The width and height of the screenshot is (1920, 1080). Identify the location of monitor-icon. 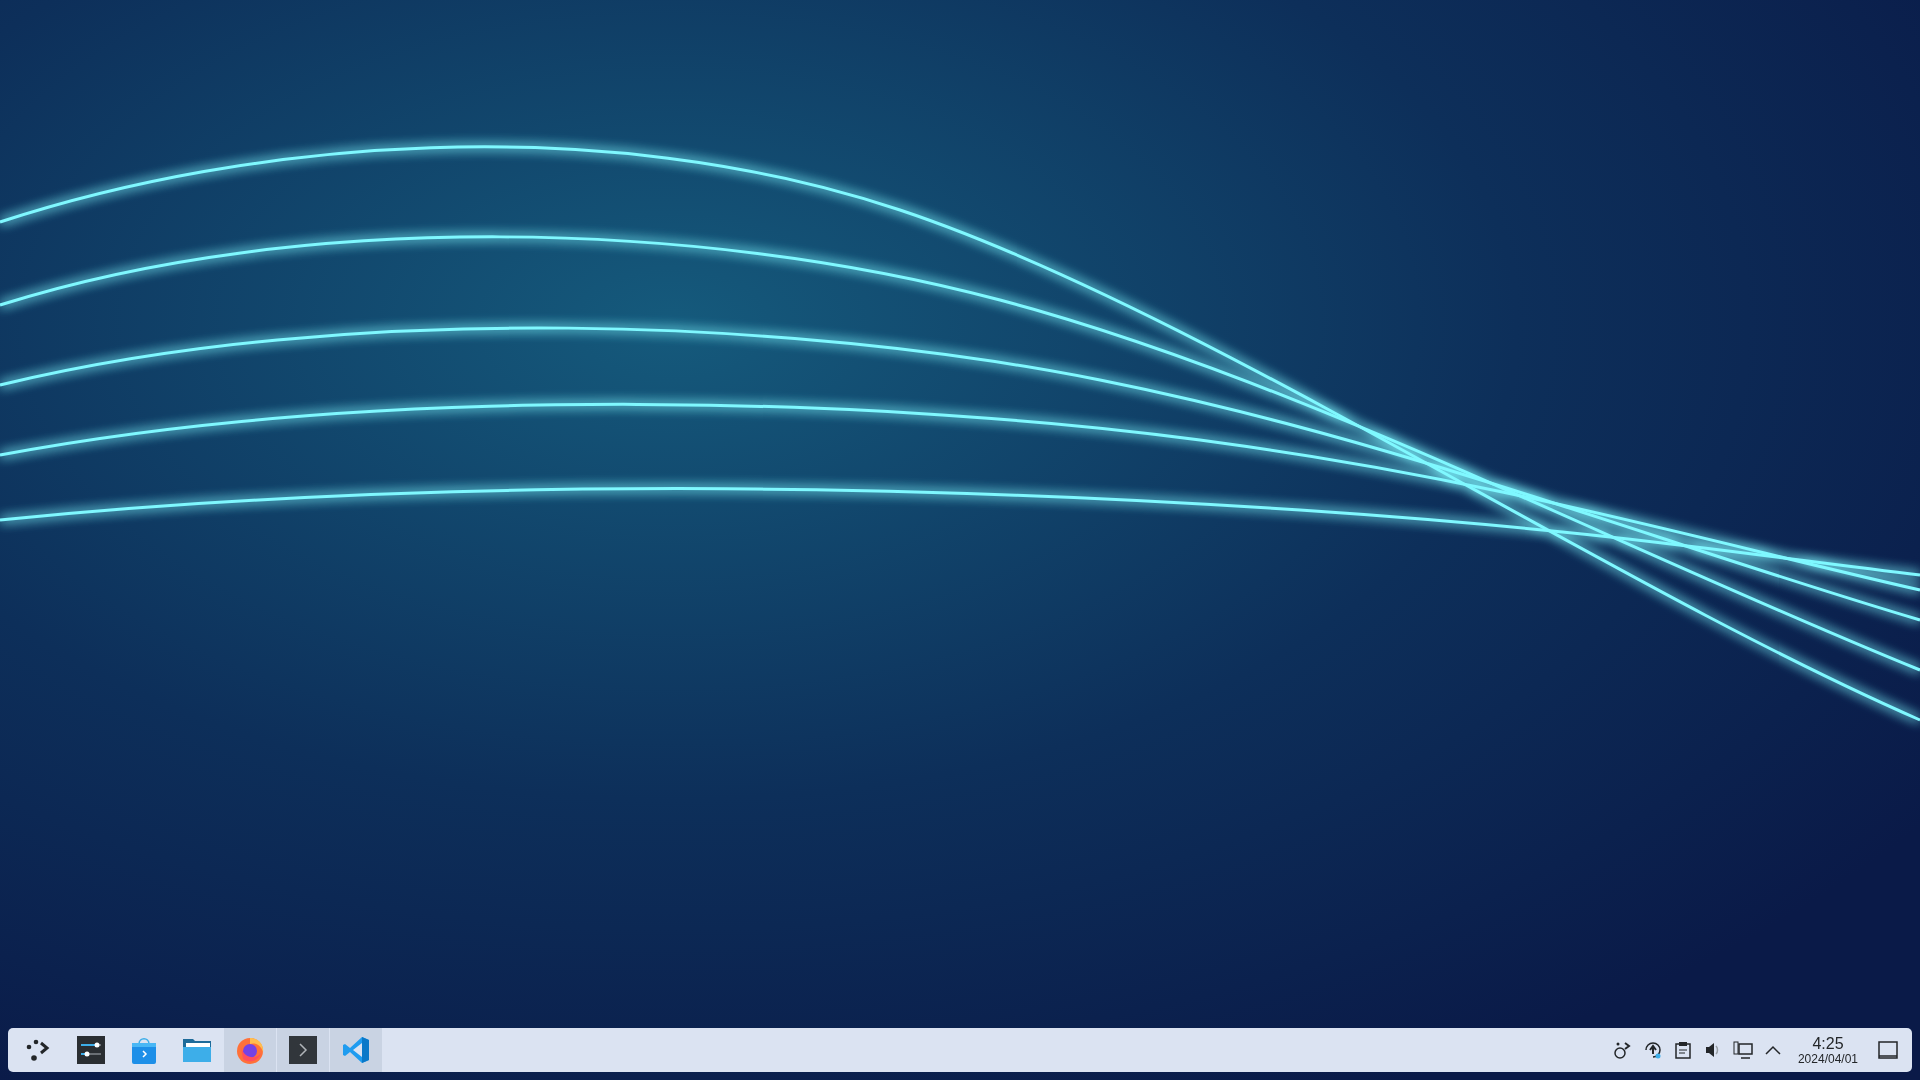
(1742, 1050).